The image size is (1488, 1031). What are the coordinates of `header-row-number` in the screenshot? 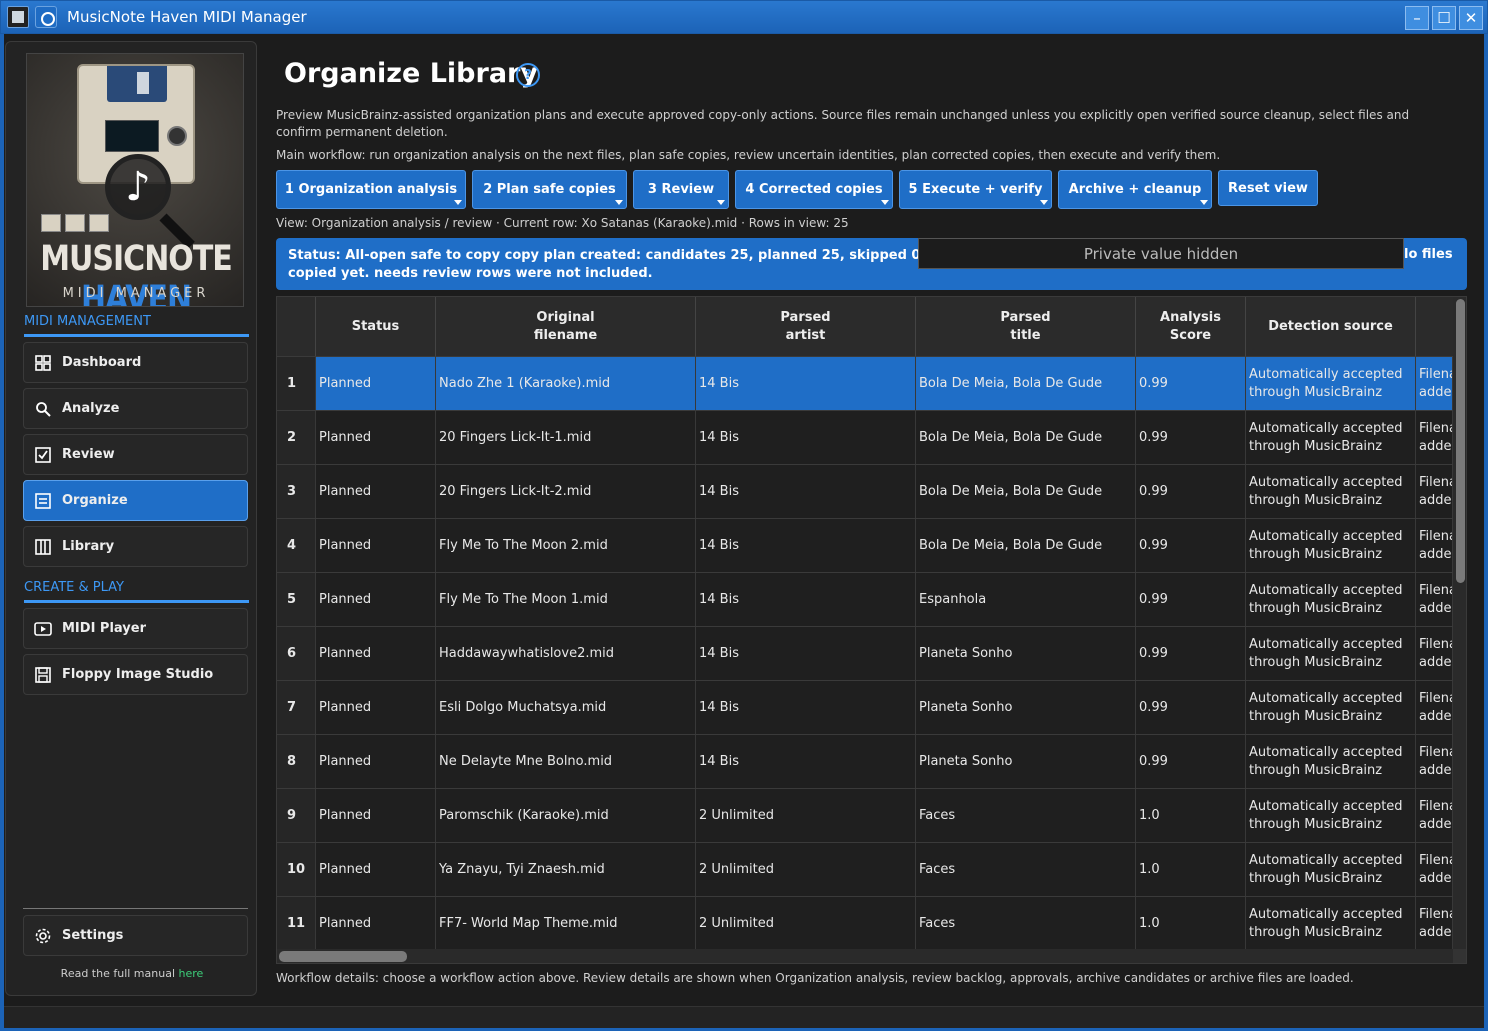 It's located at (296, 326).